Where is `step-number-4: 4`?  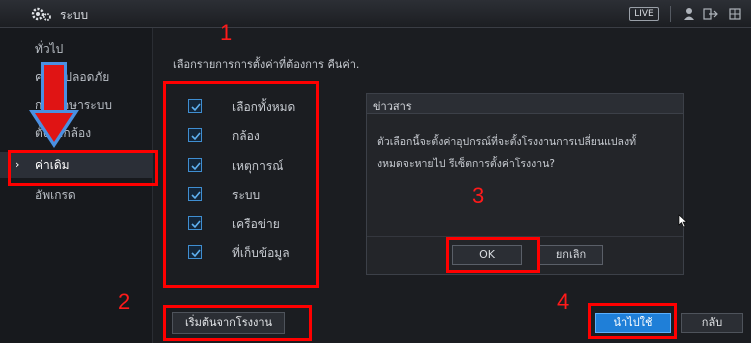 step-number-4: 4 is located at coordinates (563, 301).